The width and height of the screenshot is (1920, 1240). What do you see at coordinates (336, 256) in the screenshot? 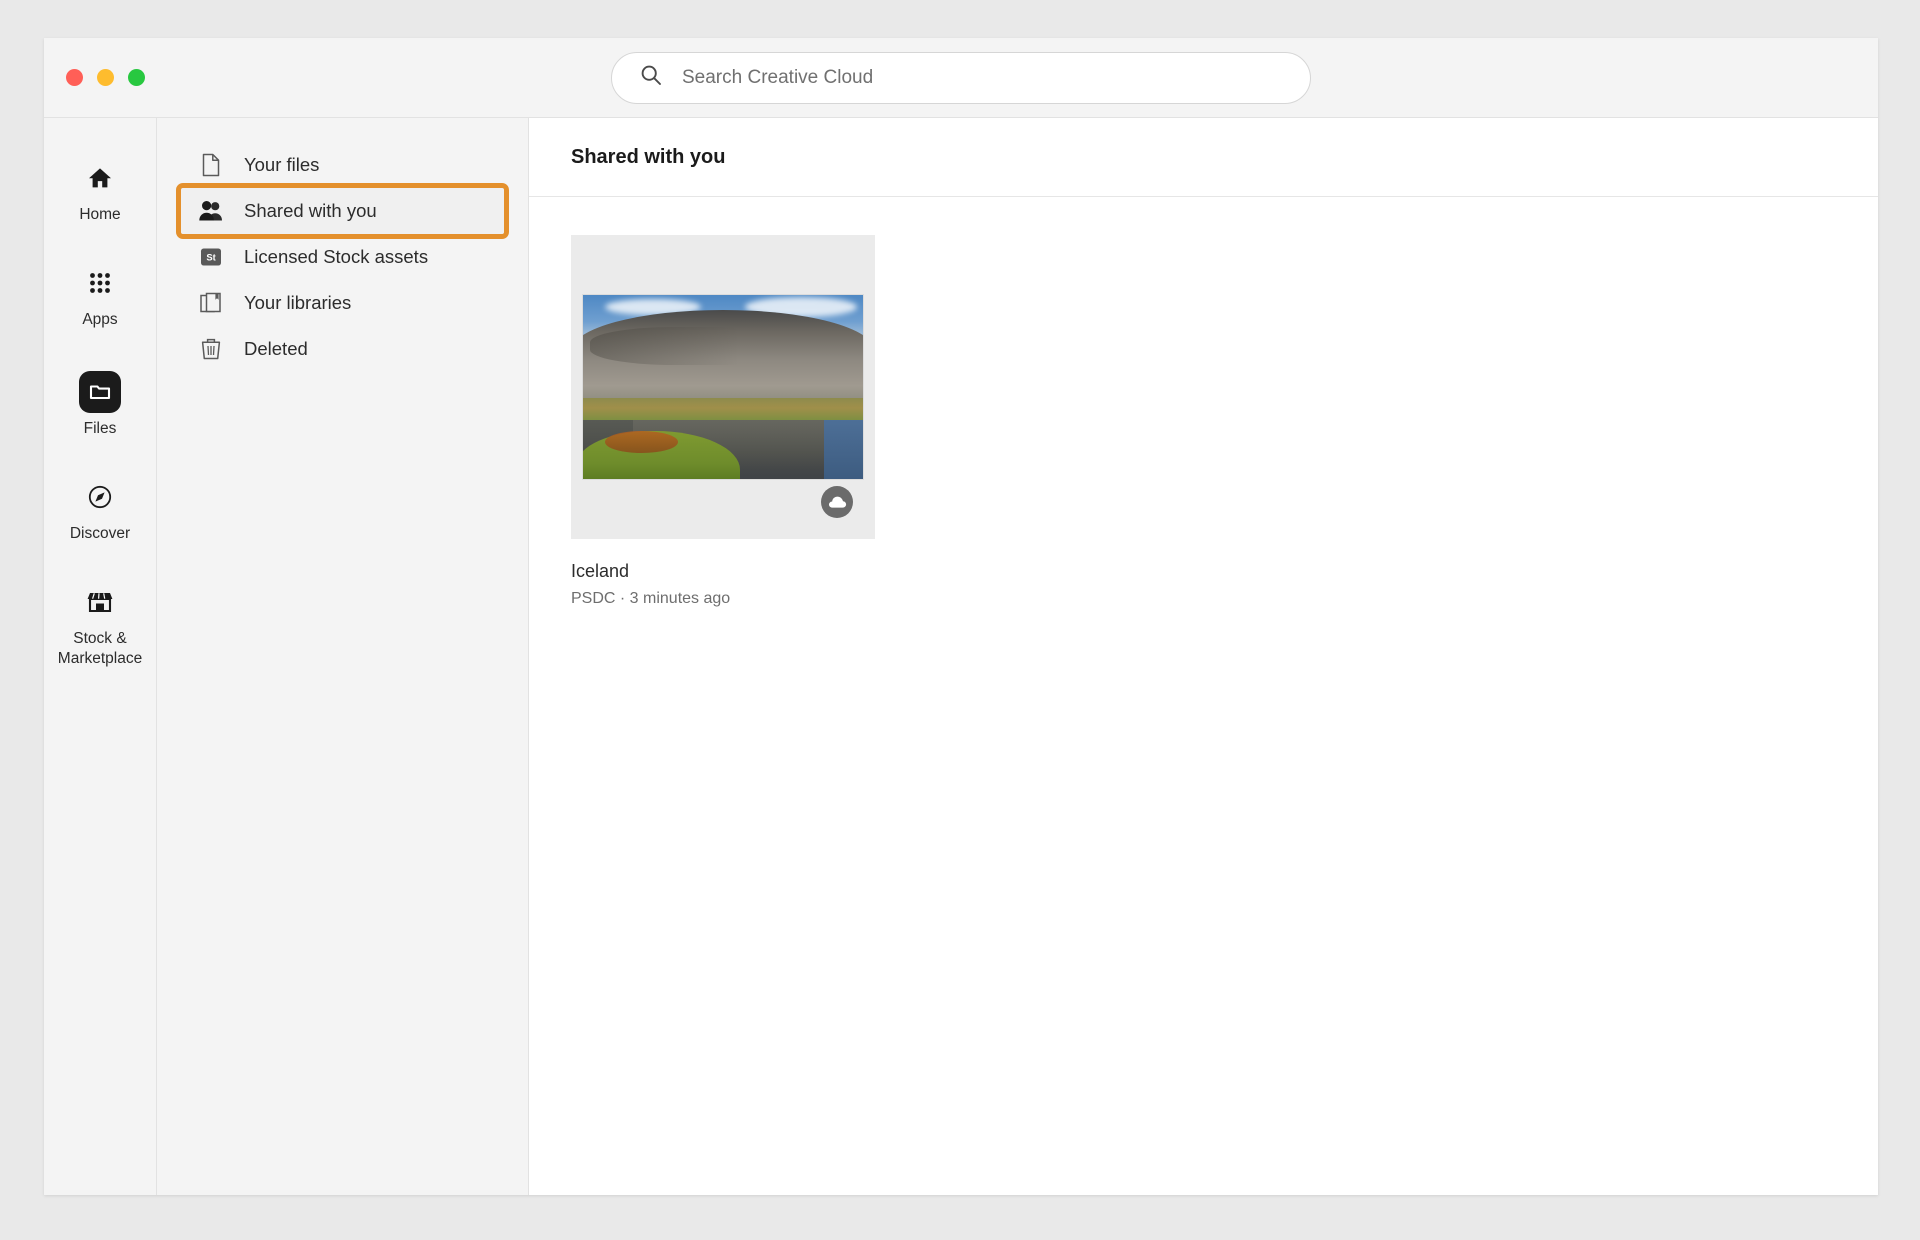
I see `nav-label-licensed-stock-assets: Licensed Stock assets` at bounding box center [336, 256].